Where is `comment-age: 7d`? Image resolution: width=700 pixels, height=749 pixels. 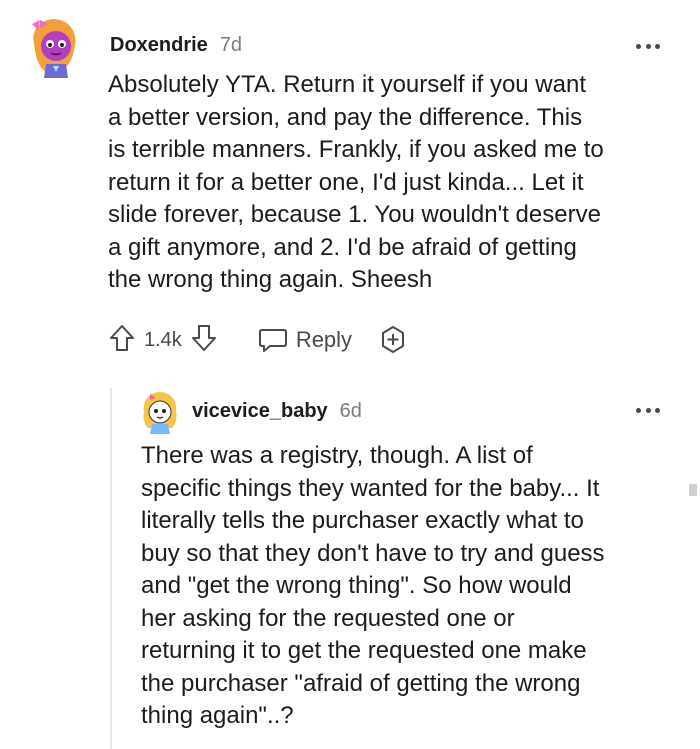 comment-age: 7d is located at coordinates (231, 45).